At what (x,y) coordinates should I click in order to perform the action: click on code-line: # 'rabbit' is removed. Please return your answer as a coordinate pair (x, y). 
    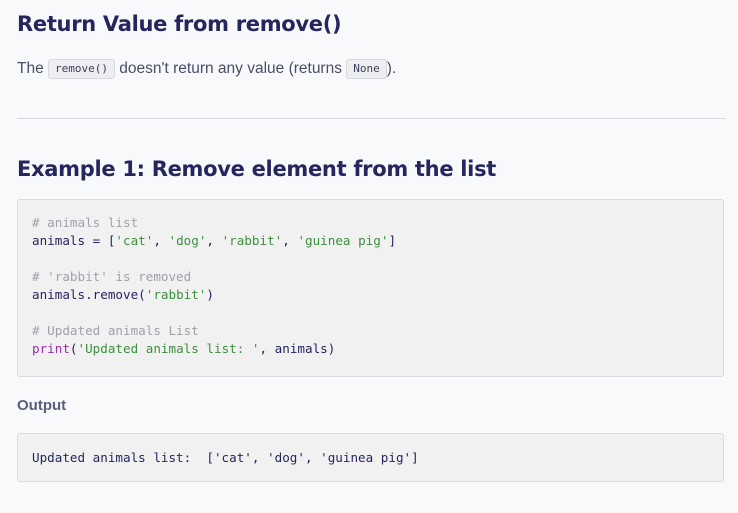
    Looking at the image, I should click on (377, 277).